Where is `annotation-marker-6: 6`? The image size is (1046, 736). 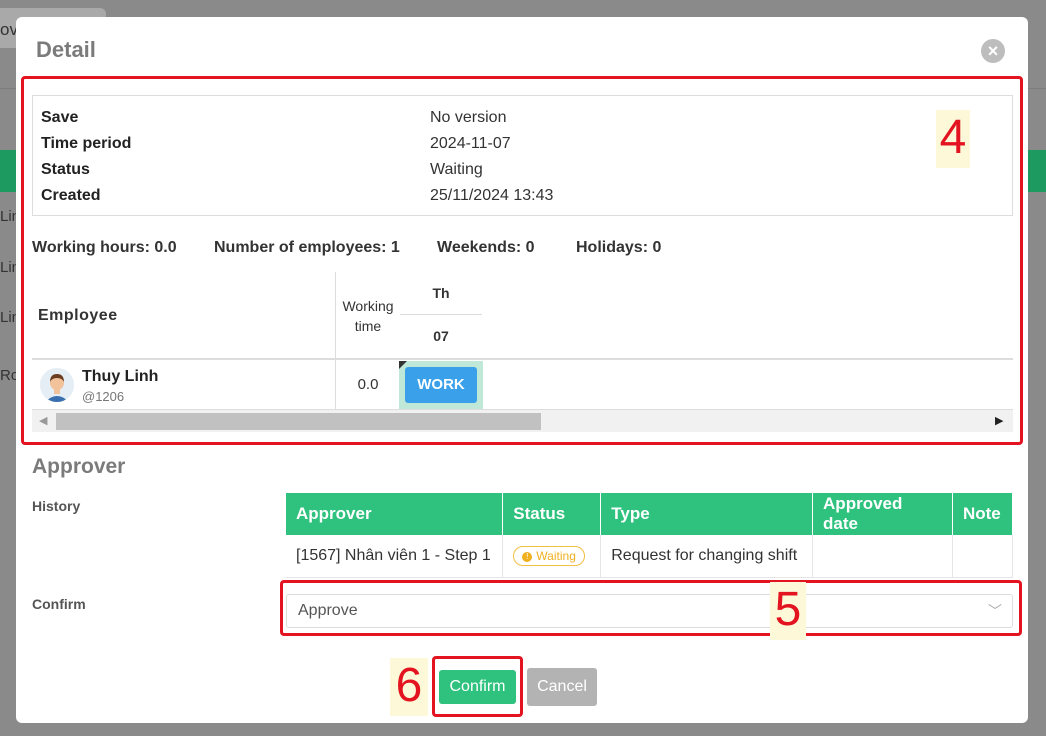 annotation-marker-6: 6 is located at coordinates (409, 687).